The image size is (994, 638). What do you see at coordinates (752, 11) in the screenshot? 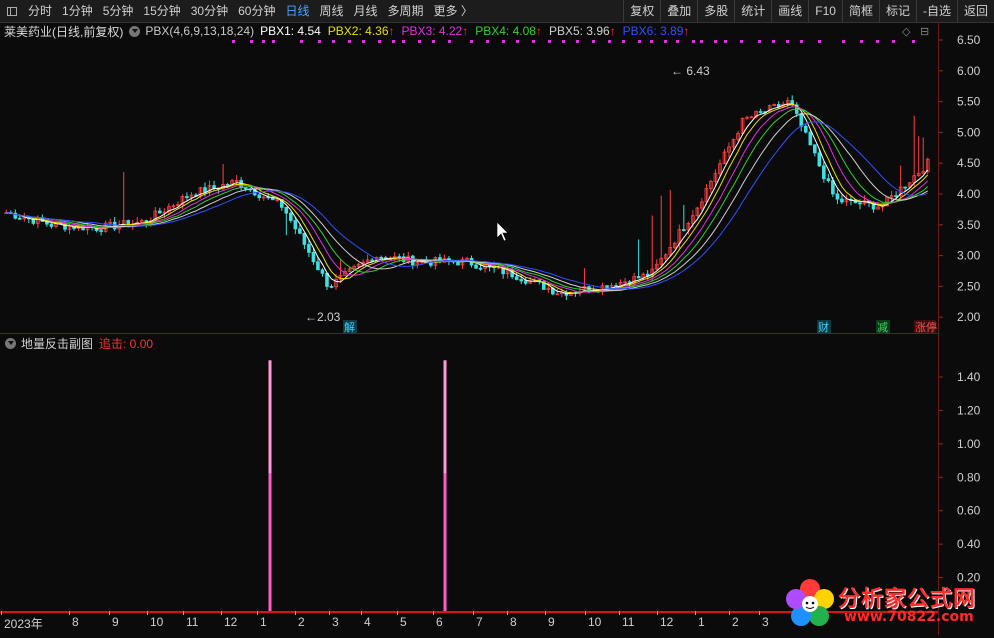
I see `statistics-button: 统计` at bounding box center [752, 11].